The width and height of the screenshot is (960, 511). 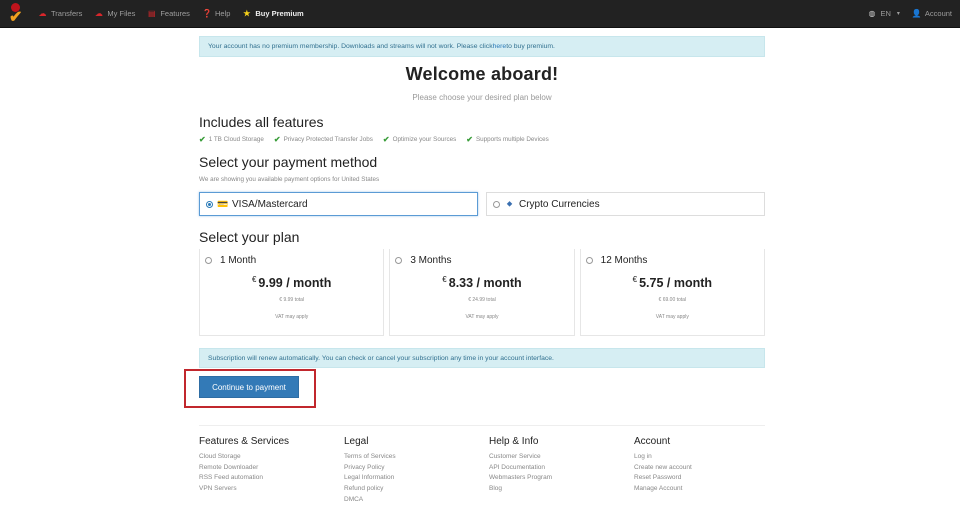 What do you see at coordinates (500, 46) in the screenshot?
I see `buy-premium-link: here` at bounding box center [500, 46].